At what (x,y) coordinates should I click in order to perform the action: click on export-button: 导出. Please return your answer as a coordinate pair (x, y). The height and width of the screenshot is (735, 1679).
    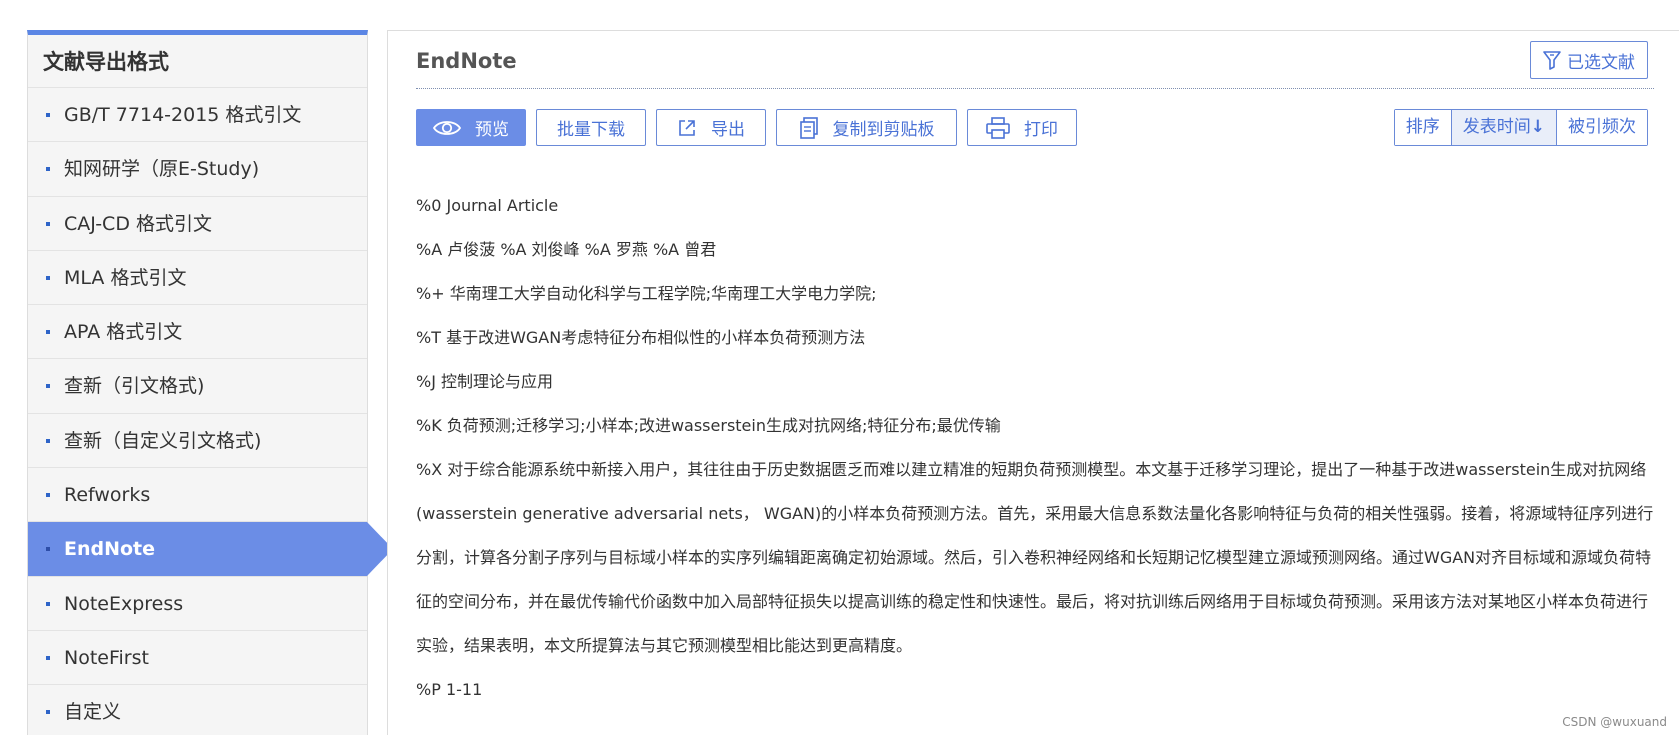
    Looking at the image, I should click on (711, 127).